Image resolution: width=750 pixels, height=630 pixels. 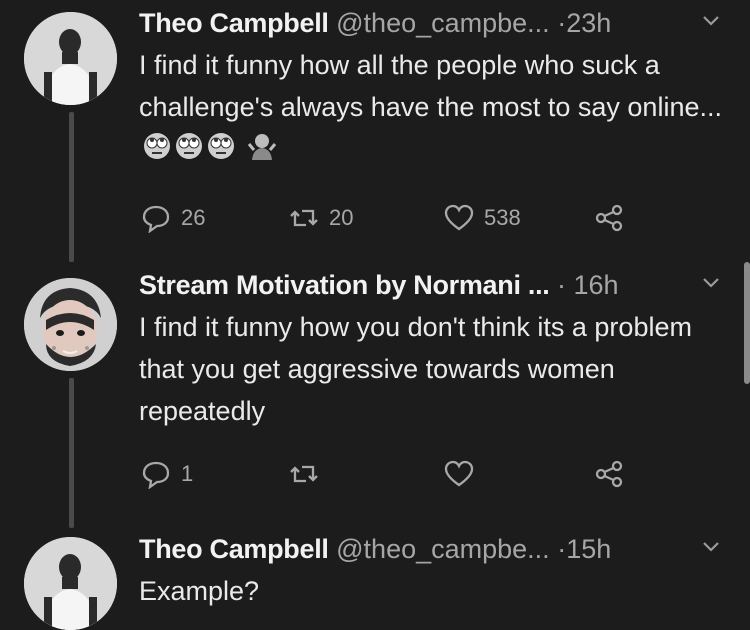 What do you see at coordinates (193, 217) in the screenshot?
I see `reply-count: 26` at bounding box center [193, 217].